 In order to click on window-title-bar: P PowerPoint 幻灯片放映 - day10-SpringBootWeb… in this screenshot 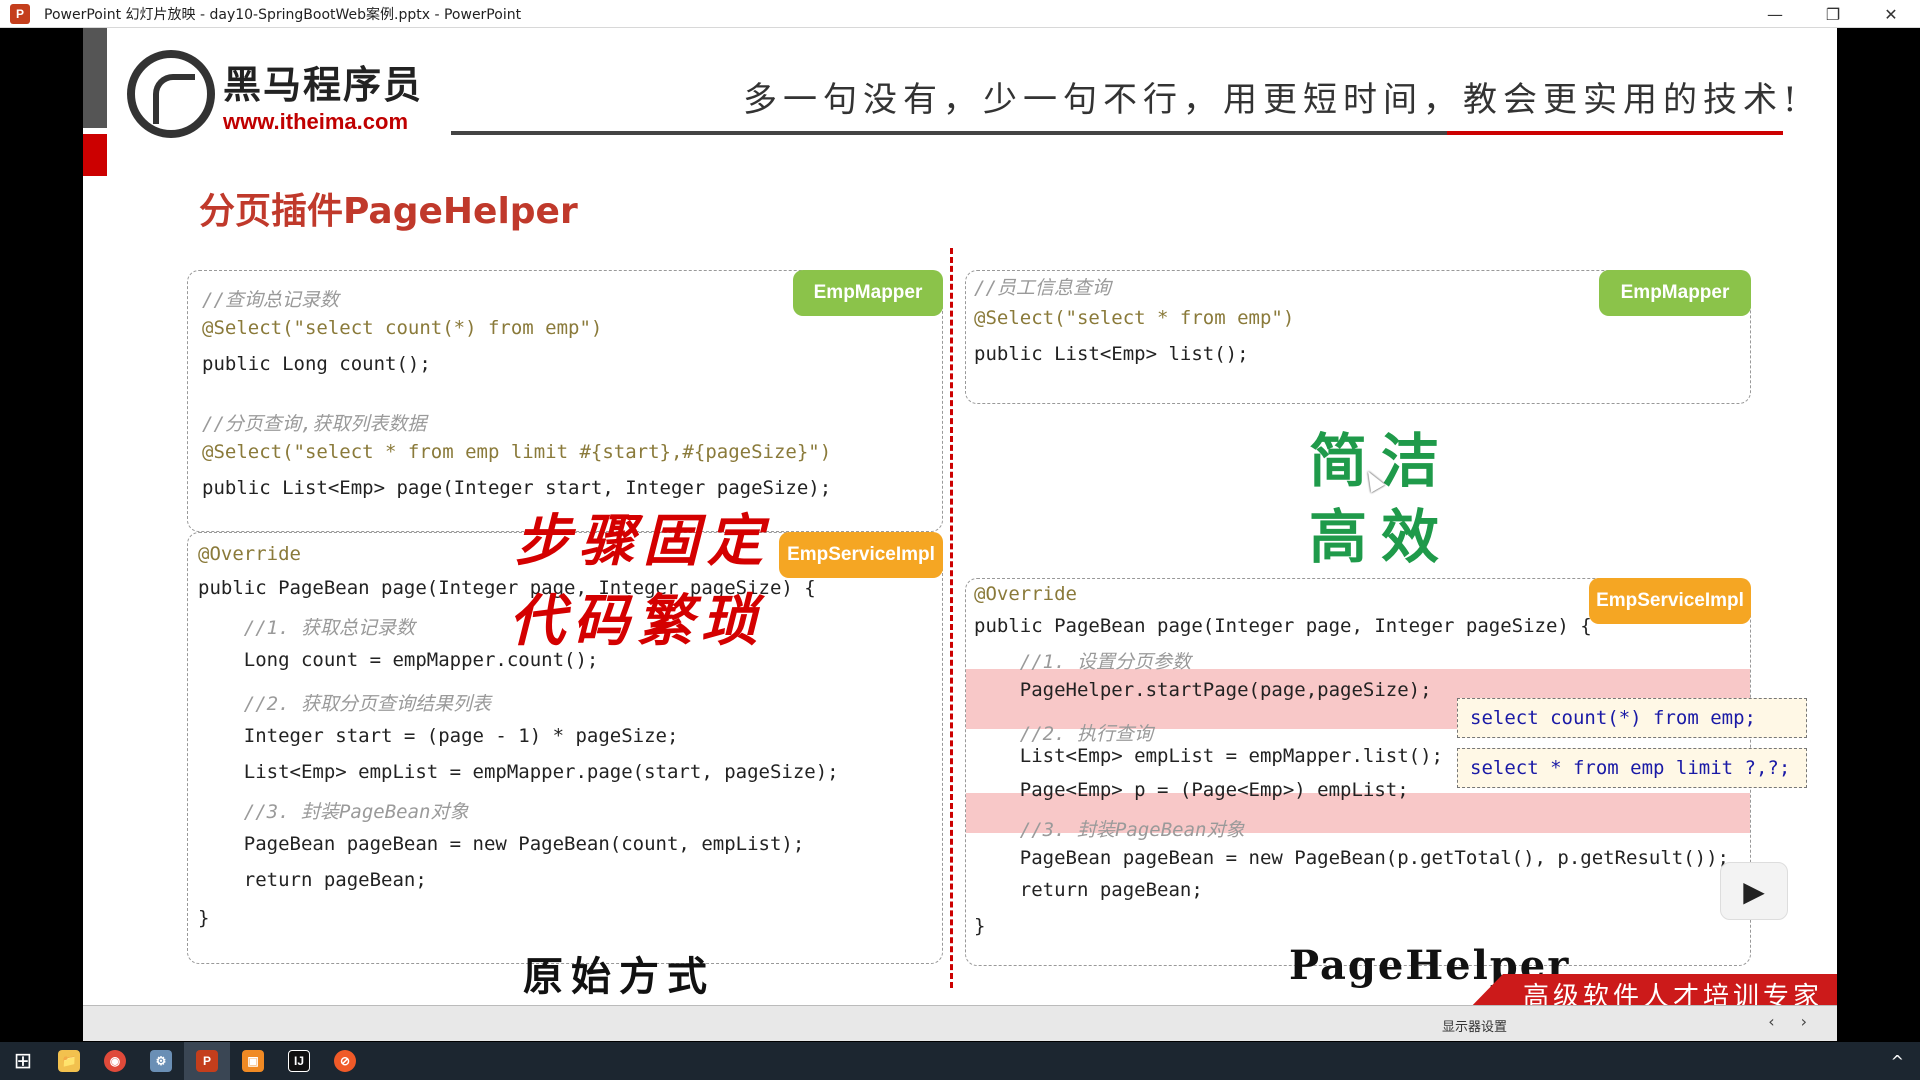, I will do `click(960, 14)`.